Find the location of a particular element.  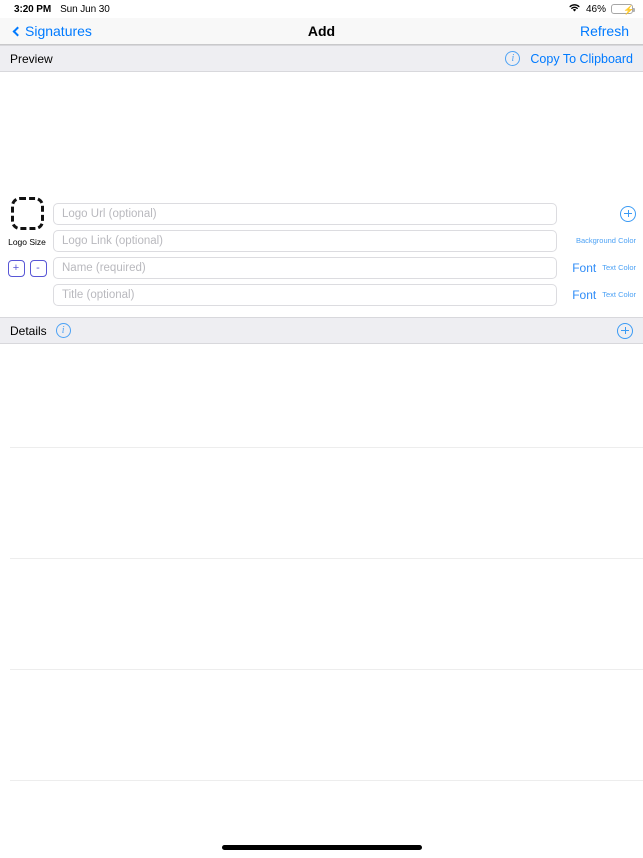

status-time: 3:20 PM is located at coordinates (33, 9).